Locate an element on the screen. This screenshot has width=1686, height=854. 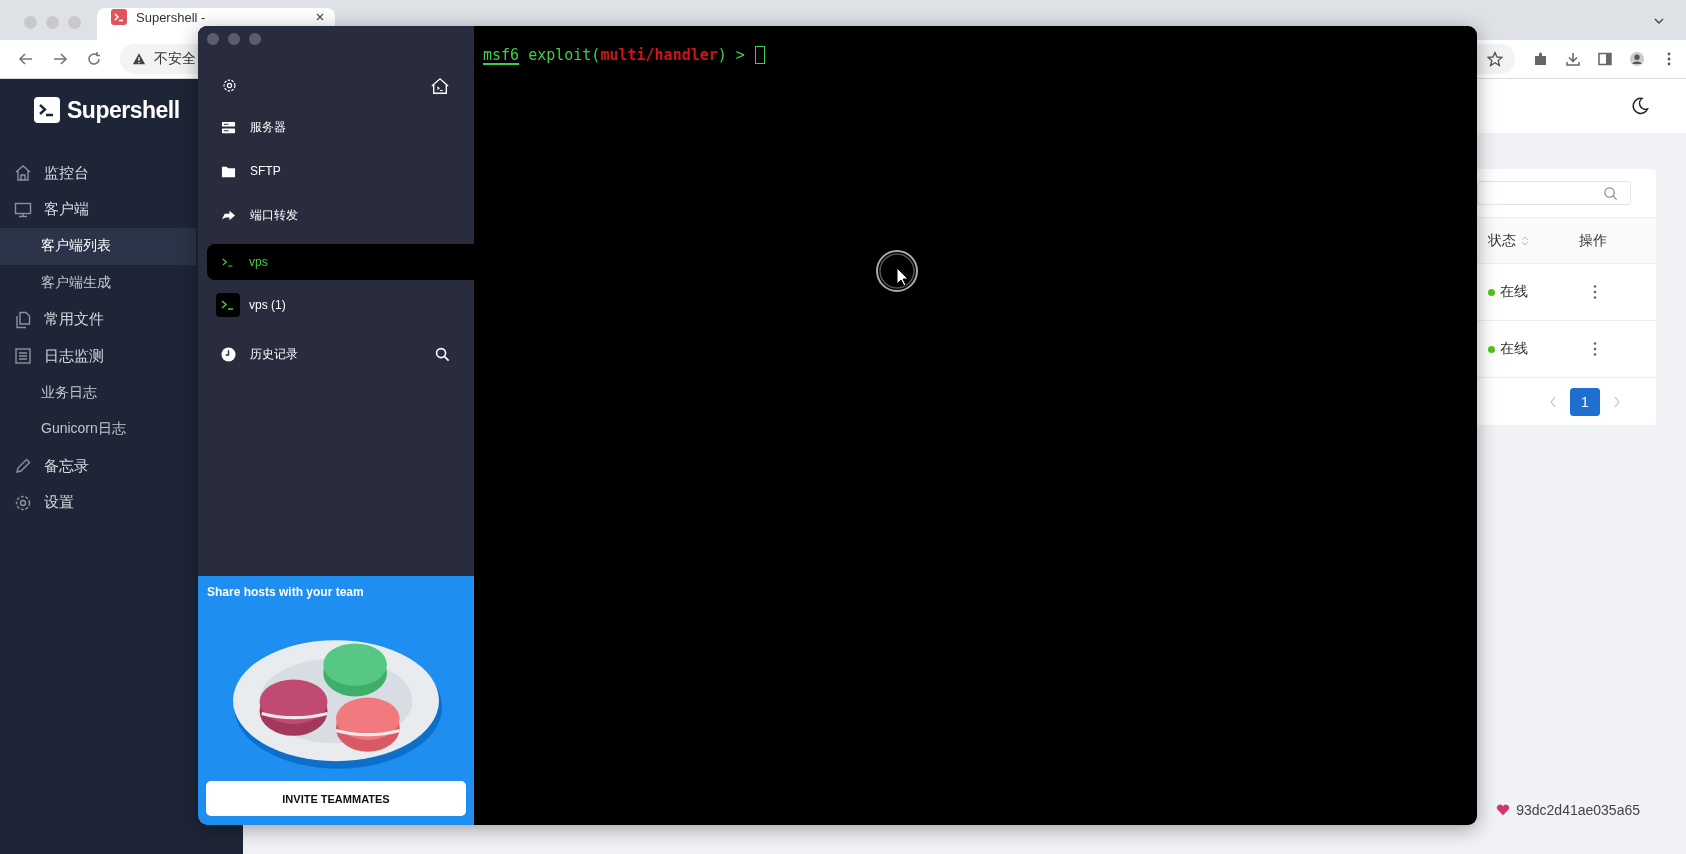
reload-icon is located at coordinates (94, 59).